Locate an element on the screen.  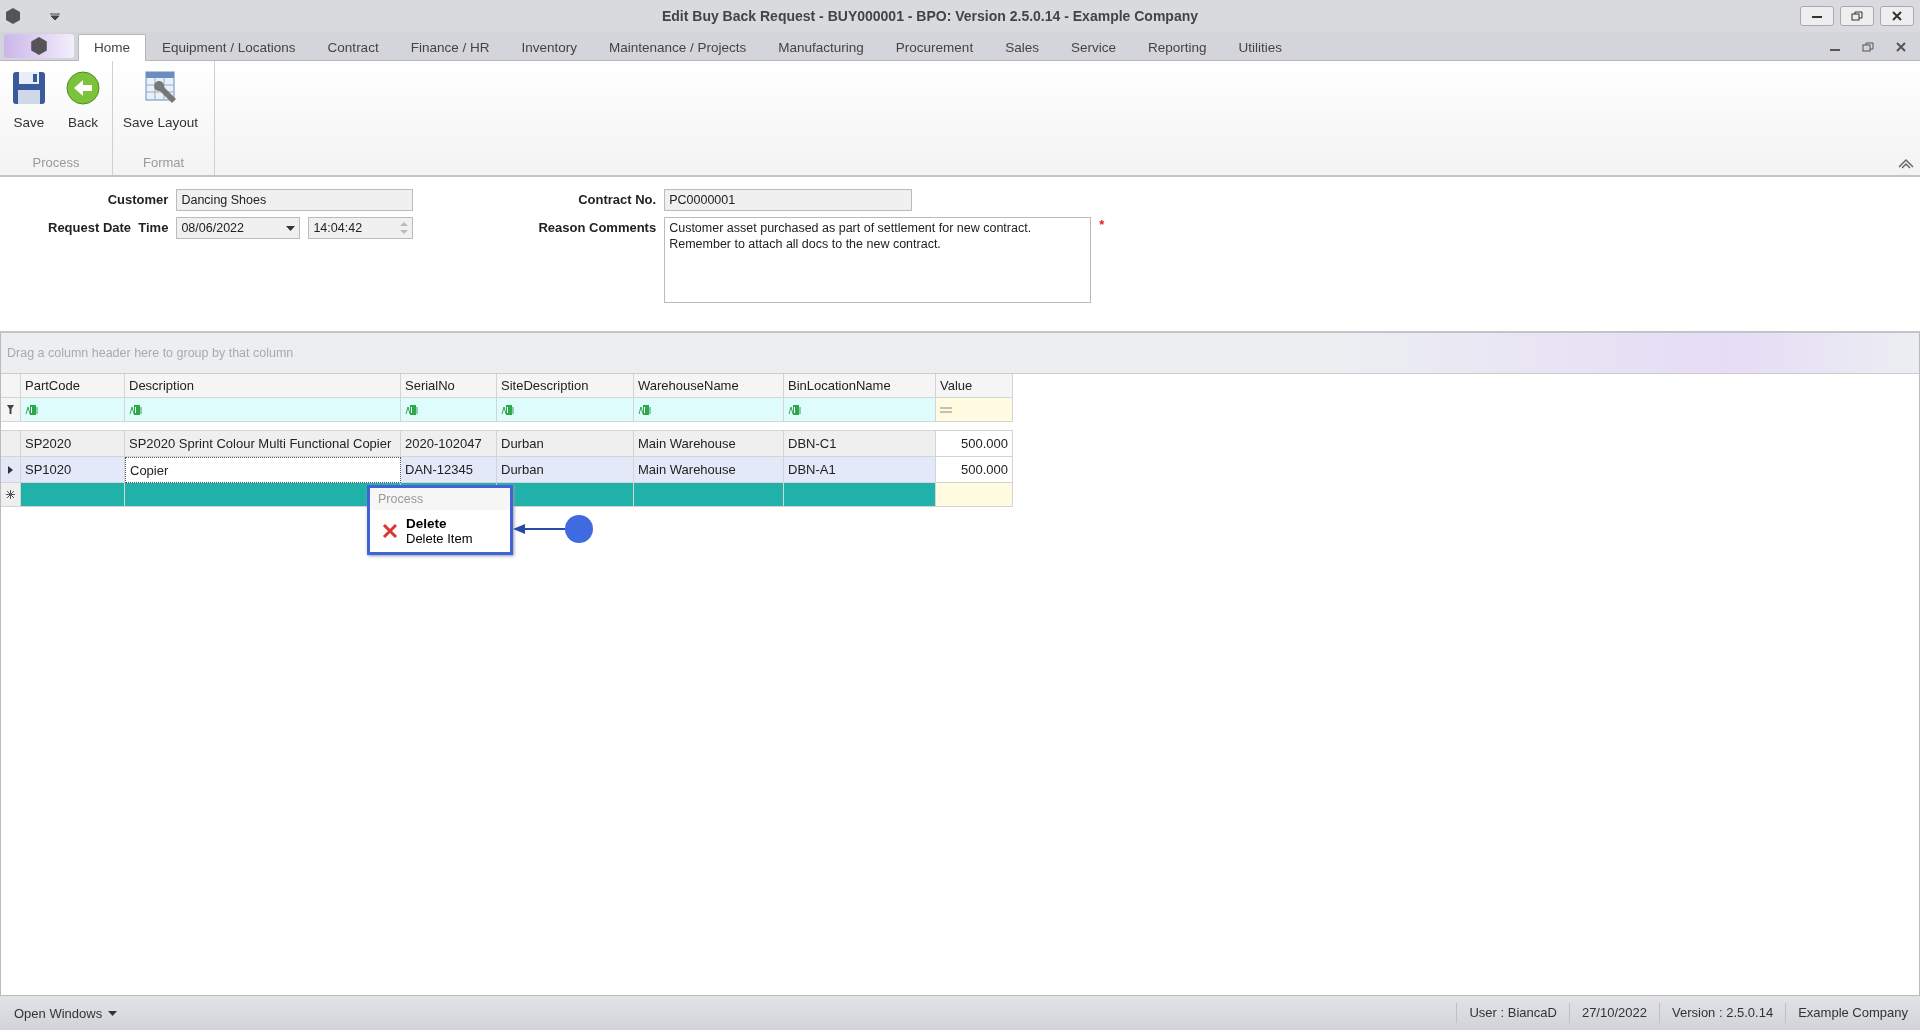
ribbon-button: Save Layout is located at coordinates (161, 110).